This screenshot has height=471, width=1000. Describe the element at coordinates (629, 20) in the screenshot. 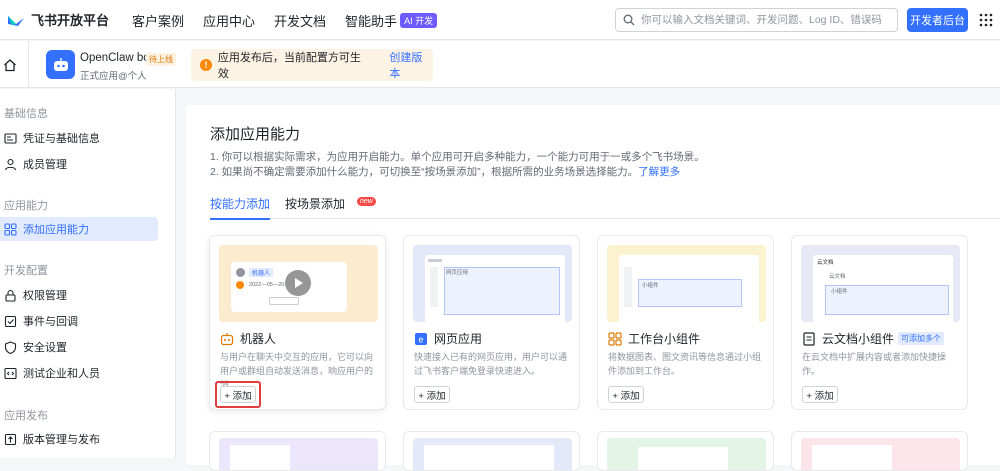

I see `search-icon` at that location.